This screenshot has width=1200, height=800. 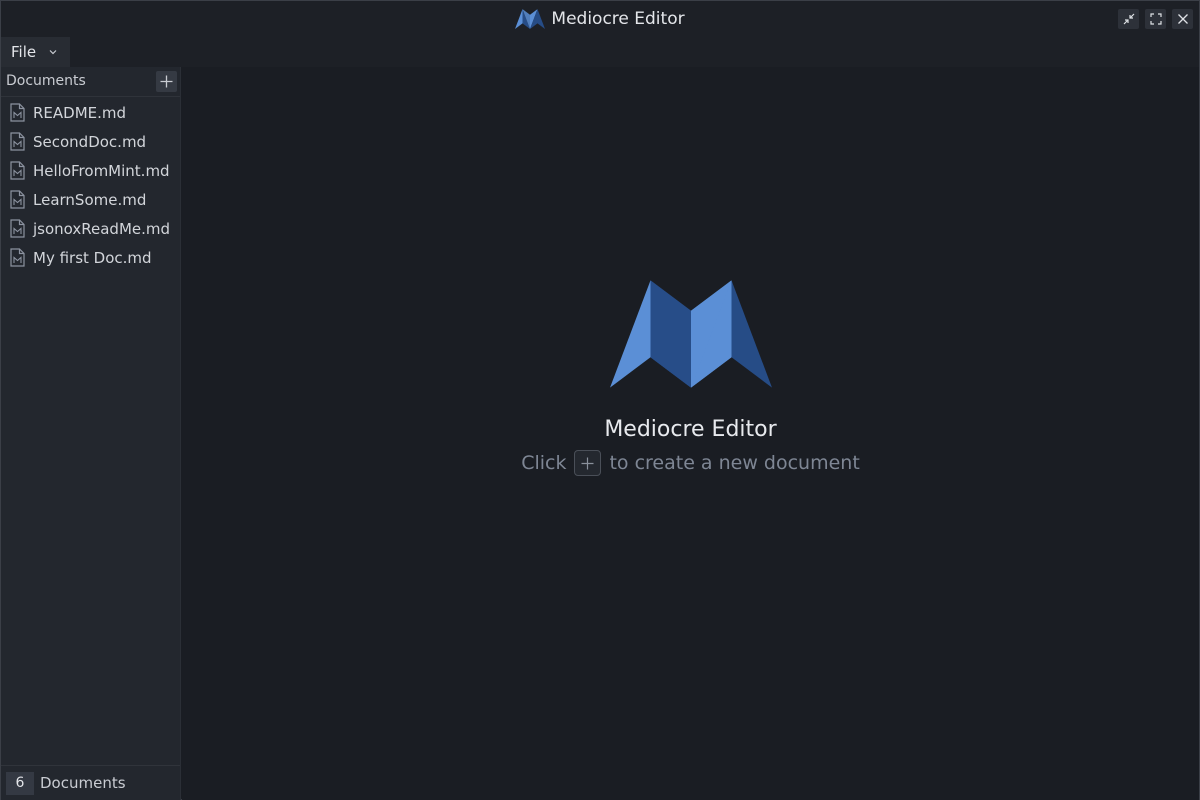 I want to click on sidebar-title: Documents, so click(x=46, y=81).